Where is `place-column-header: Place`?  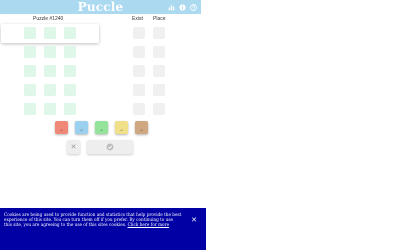
place-column-header: Place is located at coordinates (159, 19).